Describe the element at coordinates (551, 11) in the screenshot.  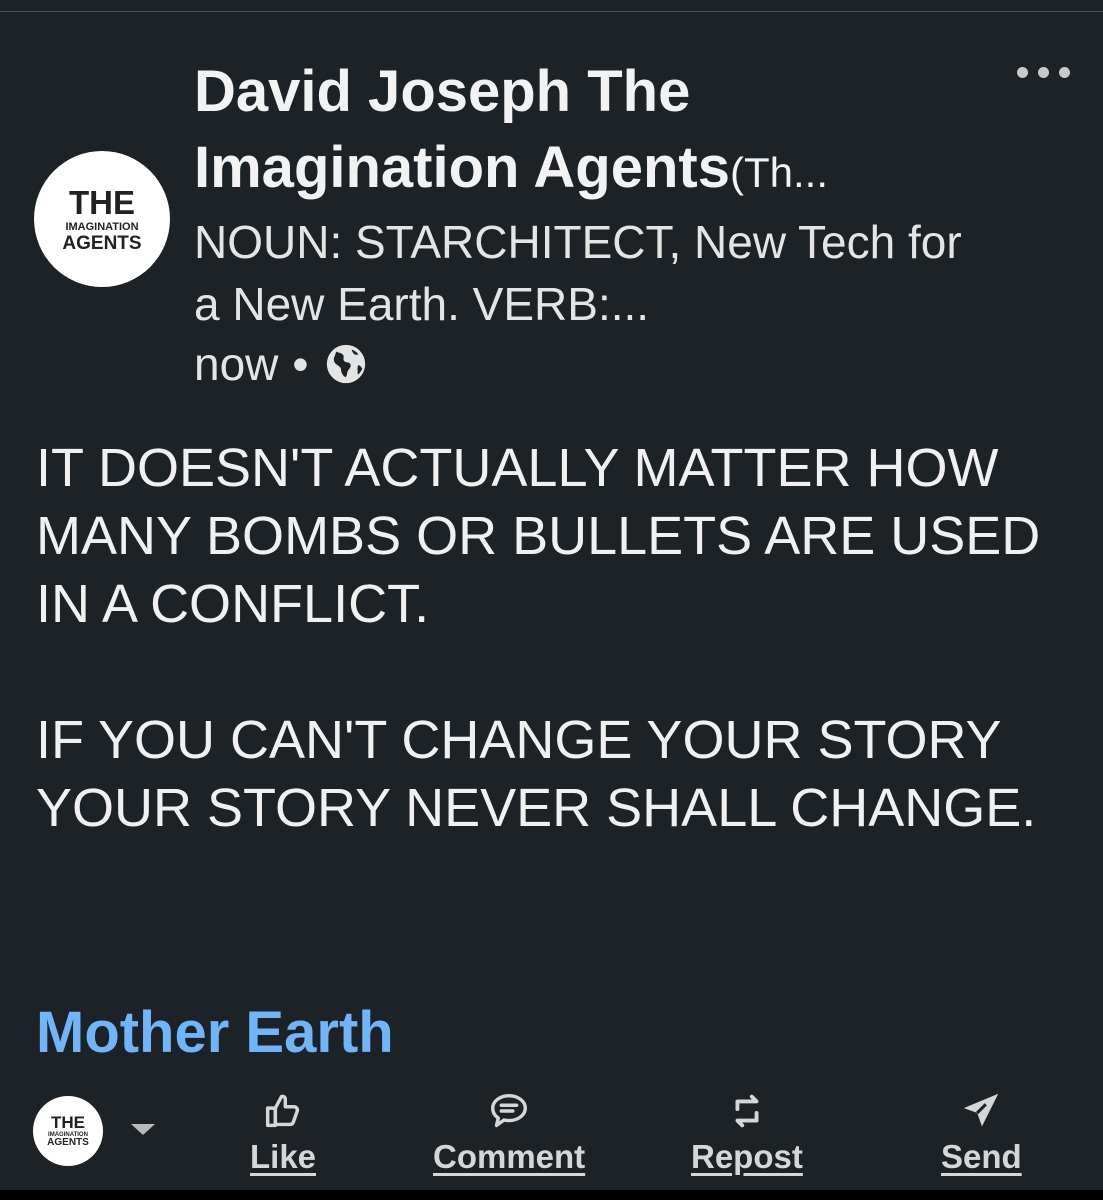
I see `top-divider` at that location.